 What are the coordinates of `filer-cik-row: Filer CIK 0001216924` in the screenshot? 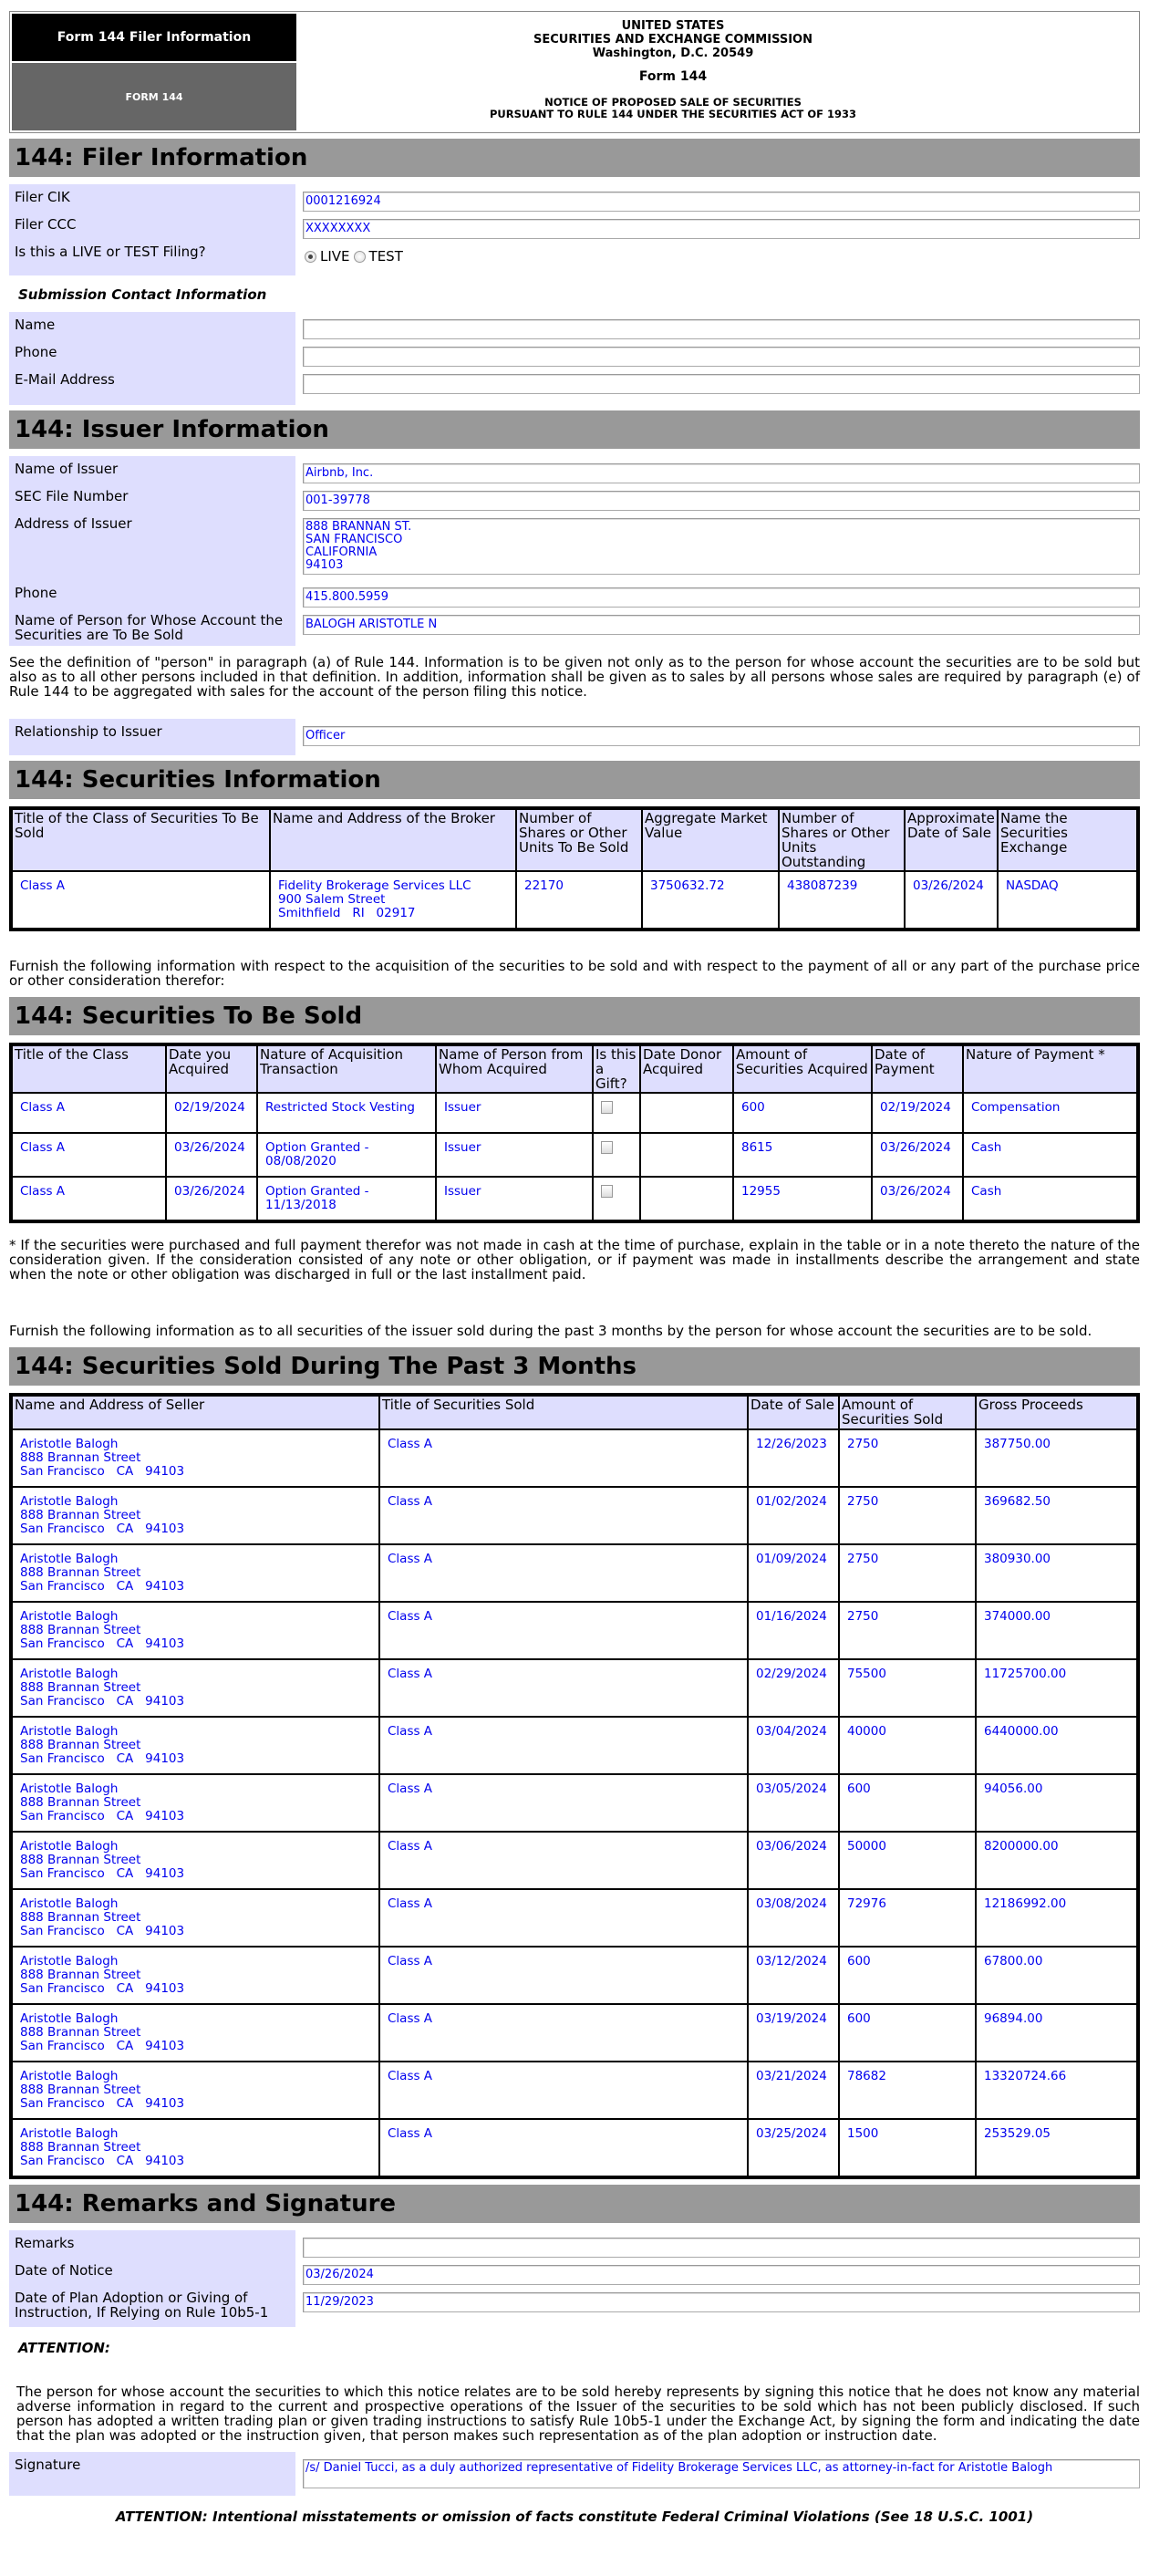 It's located at (574, 198).